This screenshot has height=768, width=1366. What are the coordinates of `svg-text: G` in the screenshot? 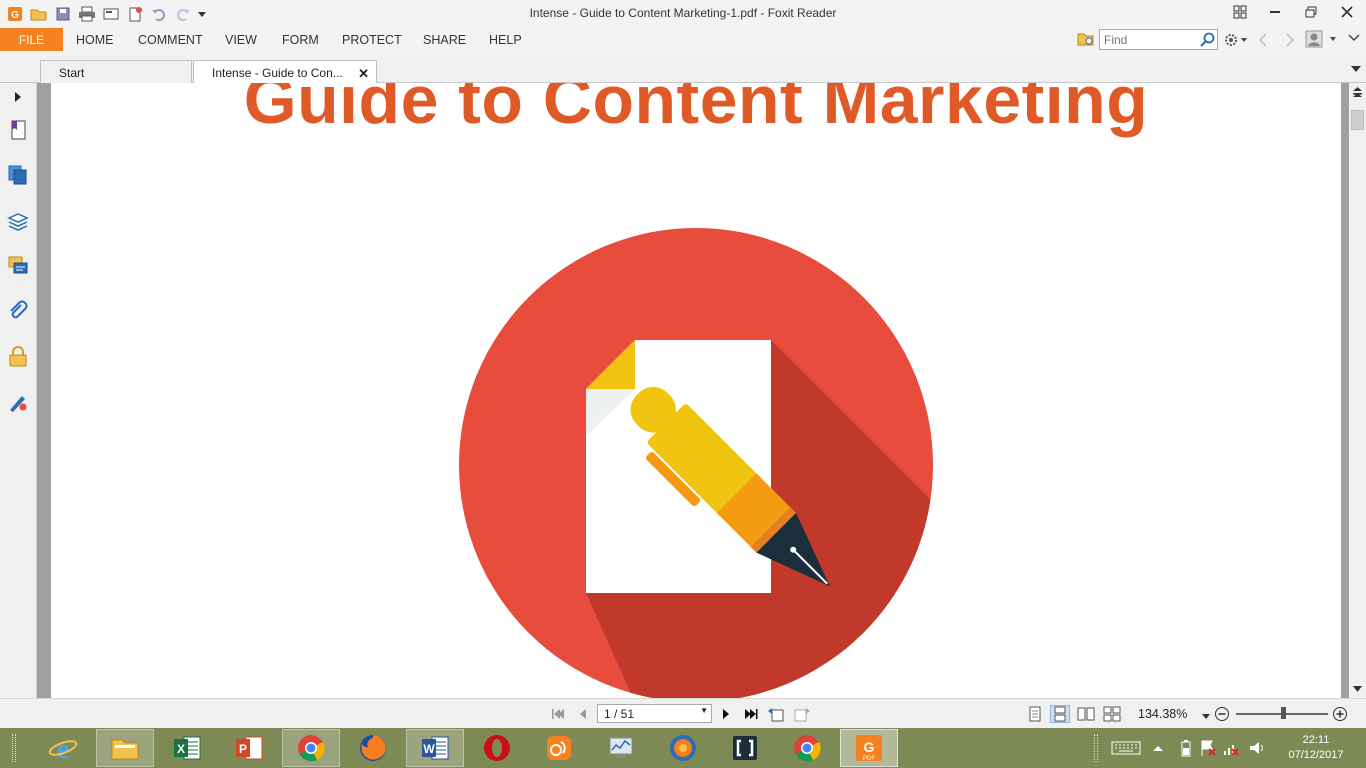 It's located at (869, 747).